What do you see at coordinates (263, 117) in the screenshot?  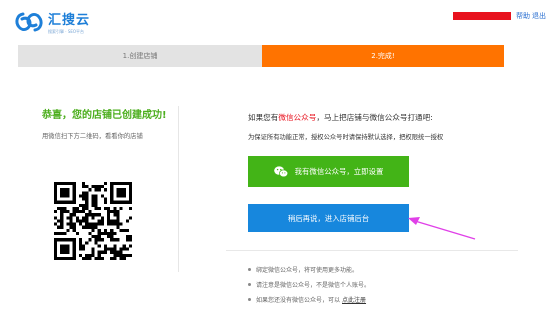 I see `bind-title-prefix: 如果您有` at bounding box center [263, 117].